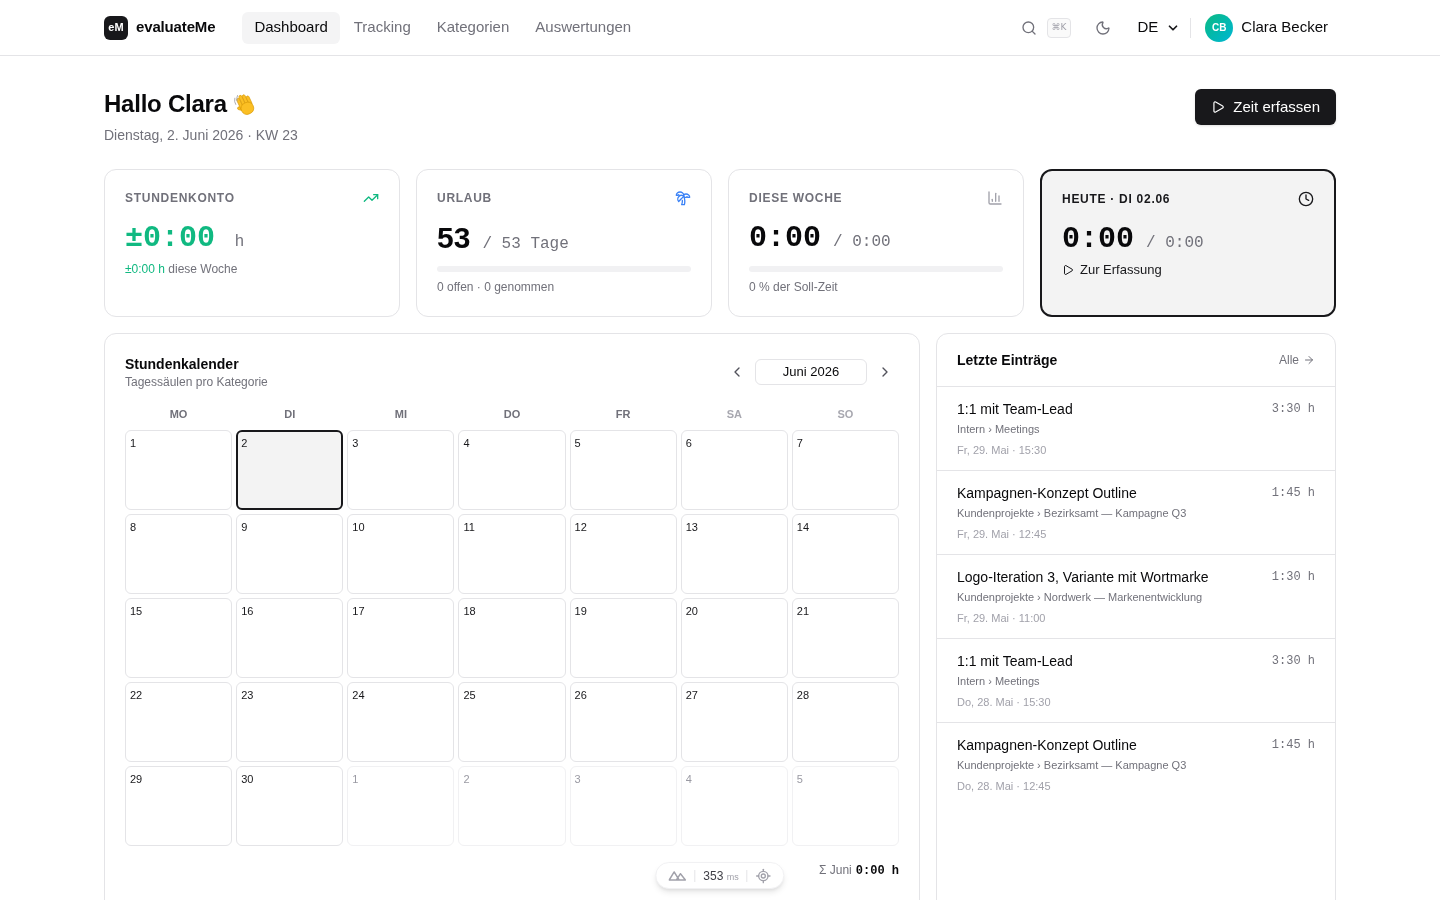 The image size is (1440, 900). I want to click on weekday-label: SA, so click(734, 414).